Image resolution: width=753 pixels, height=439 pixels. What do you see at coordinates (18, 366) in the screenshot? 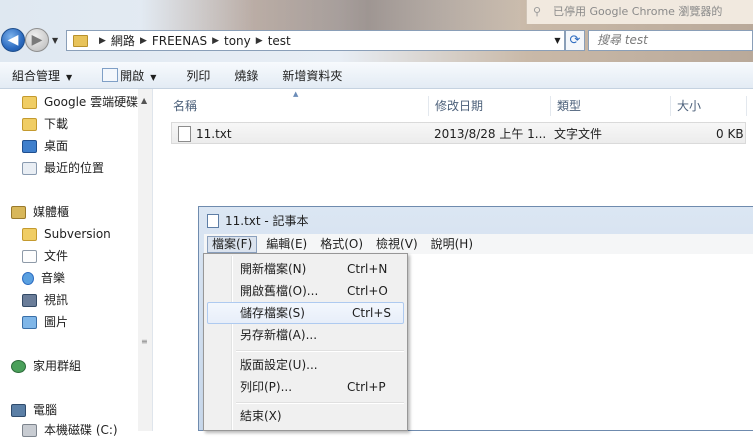
I see `homegroup-icon` at bounding box center [18, 366].